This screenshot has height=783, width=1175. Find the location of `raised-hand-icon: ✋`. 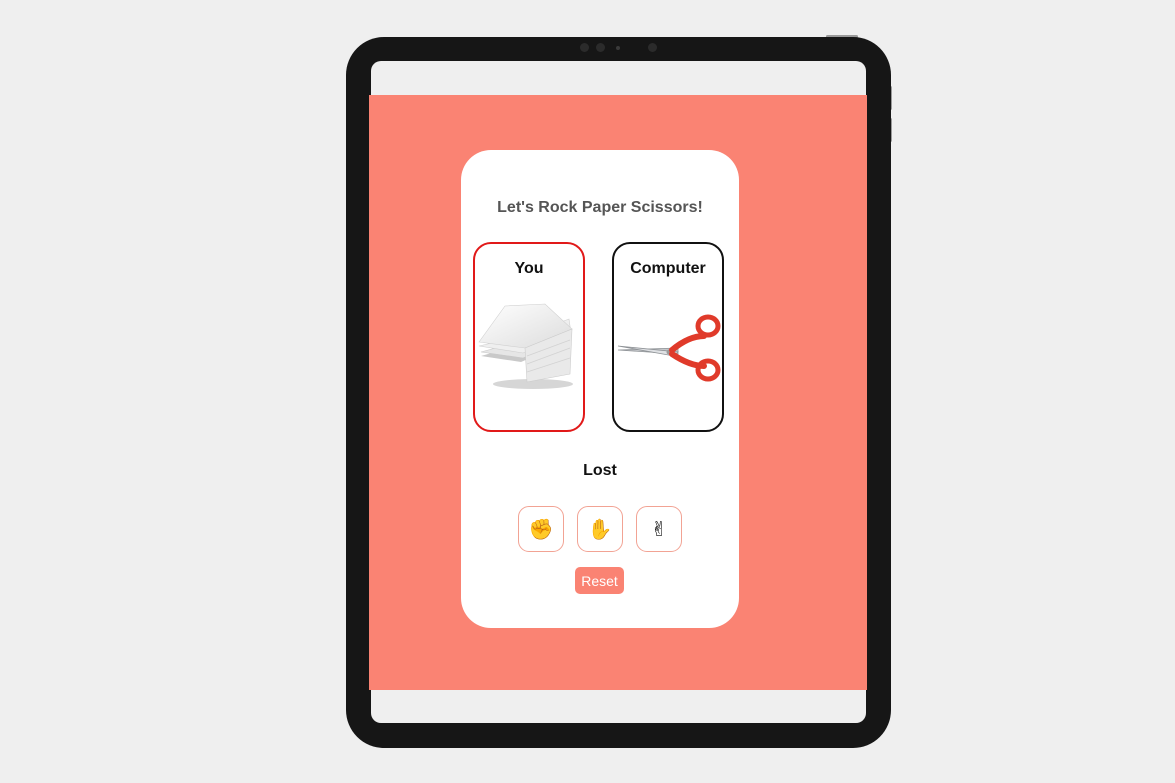

raised-hand-icon: ✋ is located at coordinates (600, 528).